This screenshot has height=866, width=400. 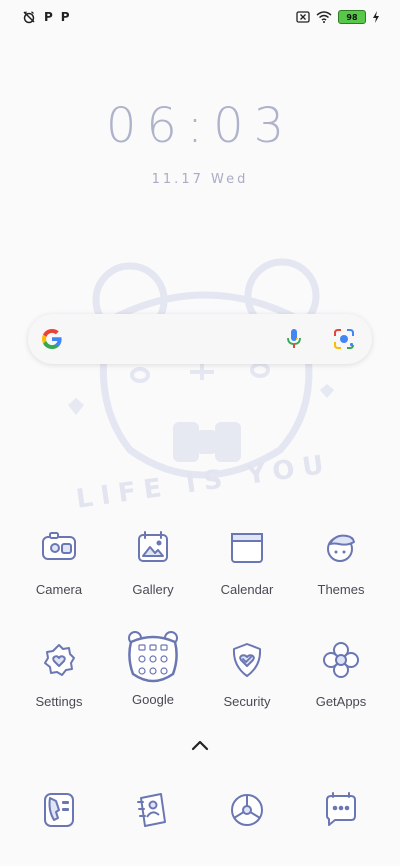 What do you see at coordinates (294, 339) in the screenshot?
I see `microphone-icon` at bounding box center [294, 339].